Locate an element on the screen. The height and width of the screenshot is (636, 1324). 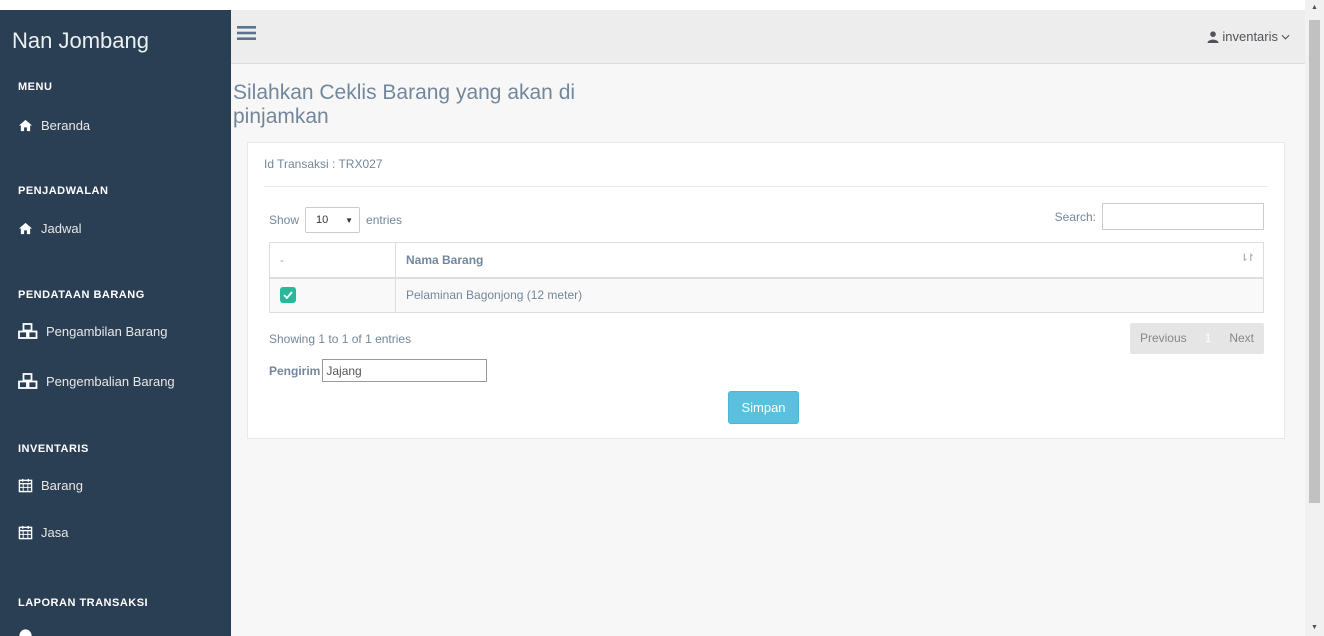
pengirim-input is located at coordinates (405, 370).